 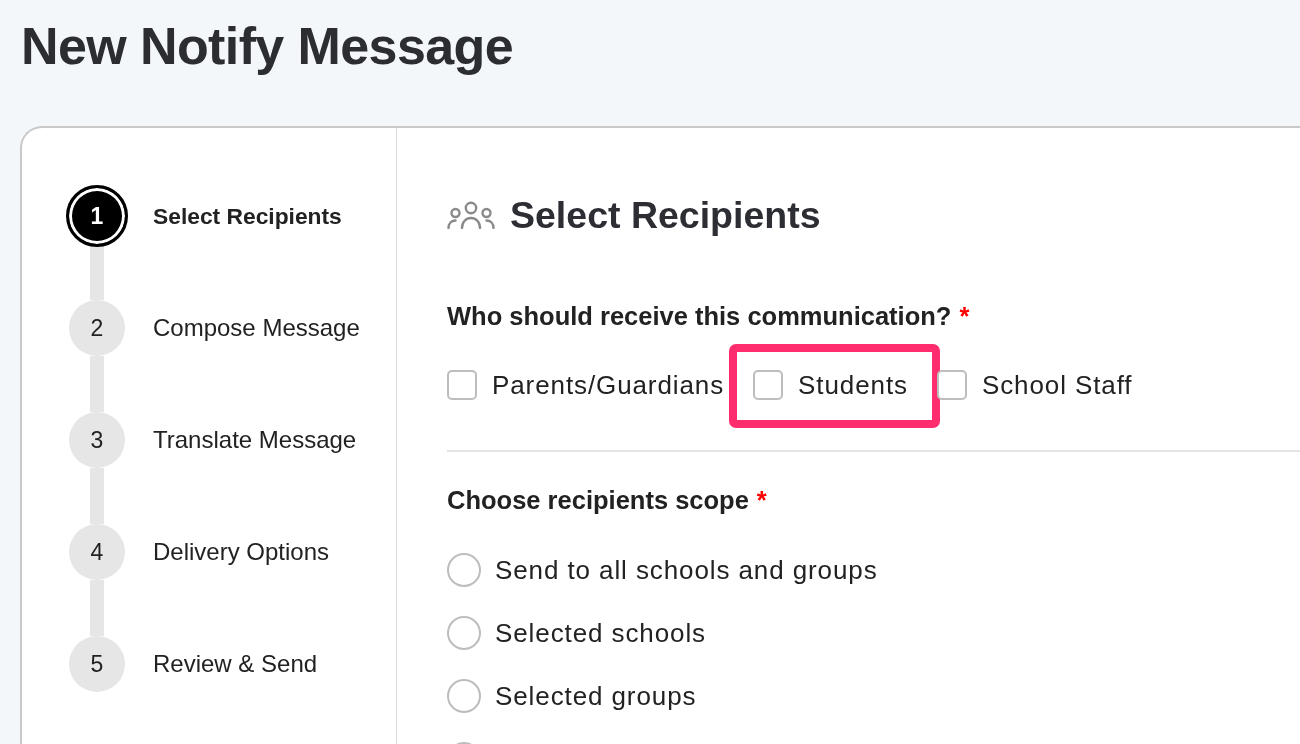 I want to click on step-label: Select Recipients, so click(x=247, y=216).